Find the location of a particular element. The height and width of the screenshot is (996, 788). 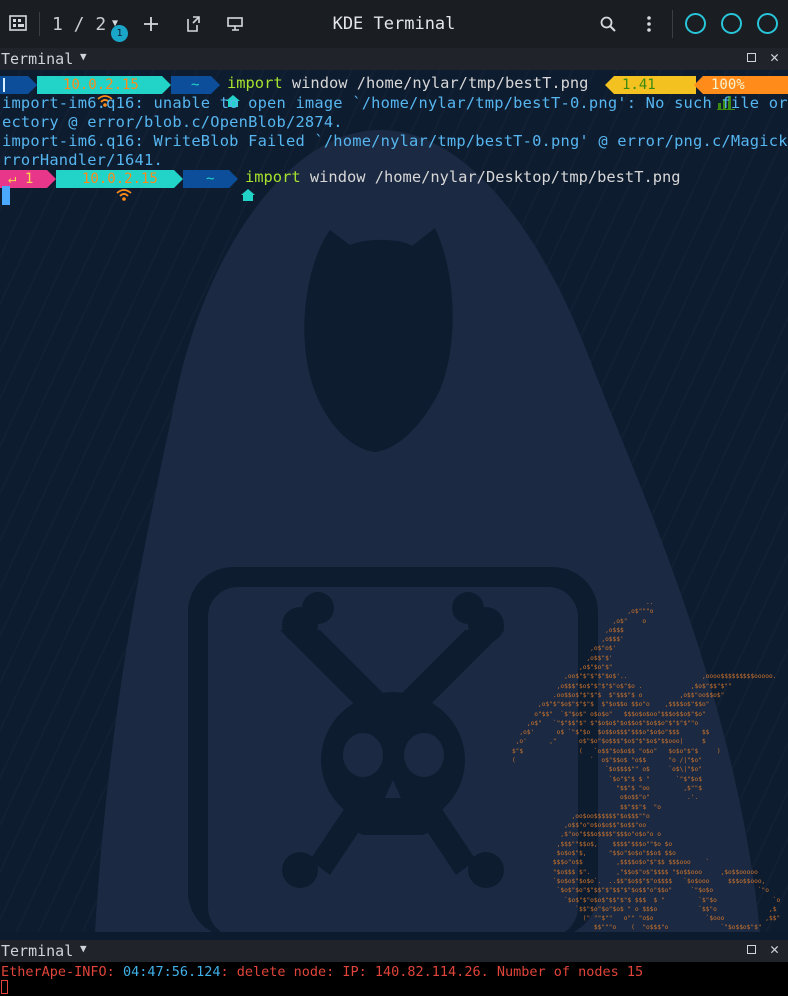

display-icon is located at coordinates (235, 24).